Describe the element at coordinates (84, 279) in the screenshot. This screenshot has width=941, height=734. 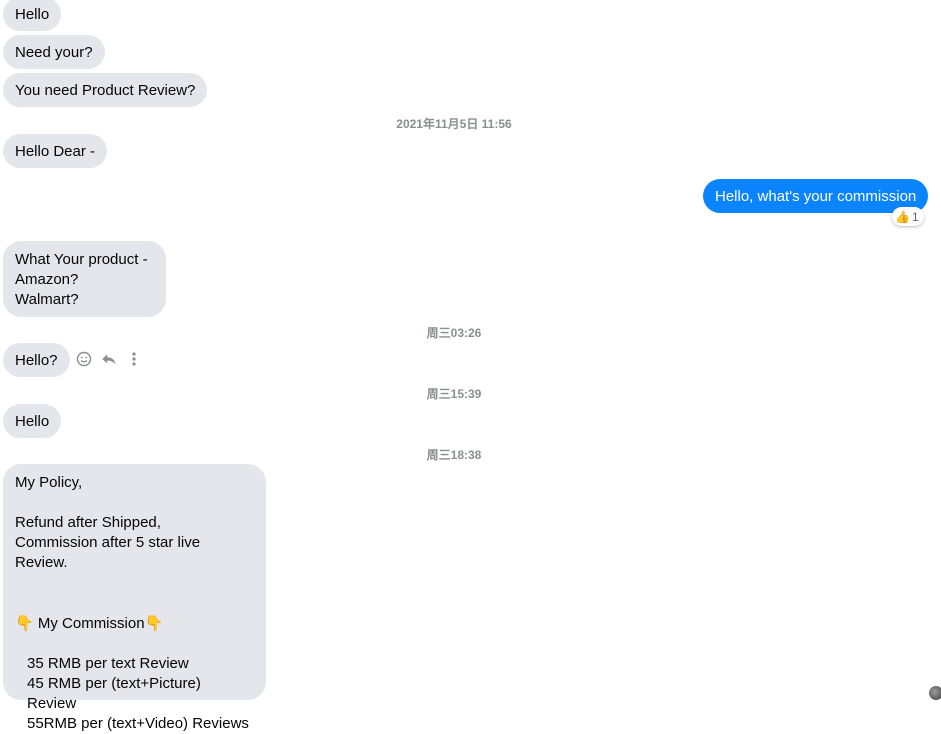
I see `incoming-message: What Your product - Amazon? Walmart?` at that location.